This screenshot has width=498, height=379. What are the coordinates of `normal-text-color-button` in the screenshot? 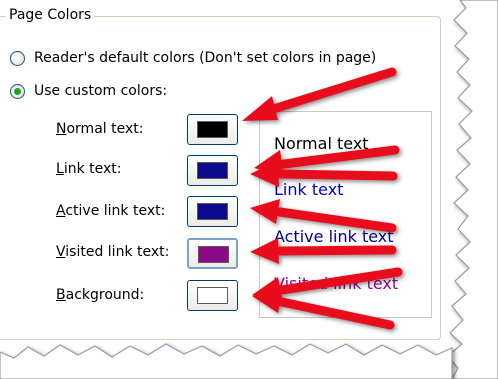 It's located at (212, 129).